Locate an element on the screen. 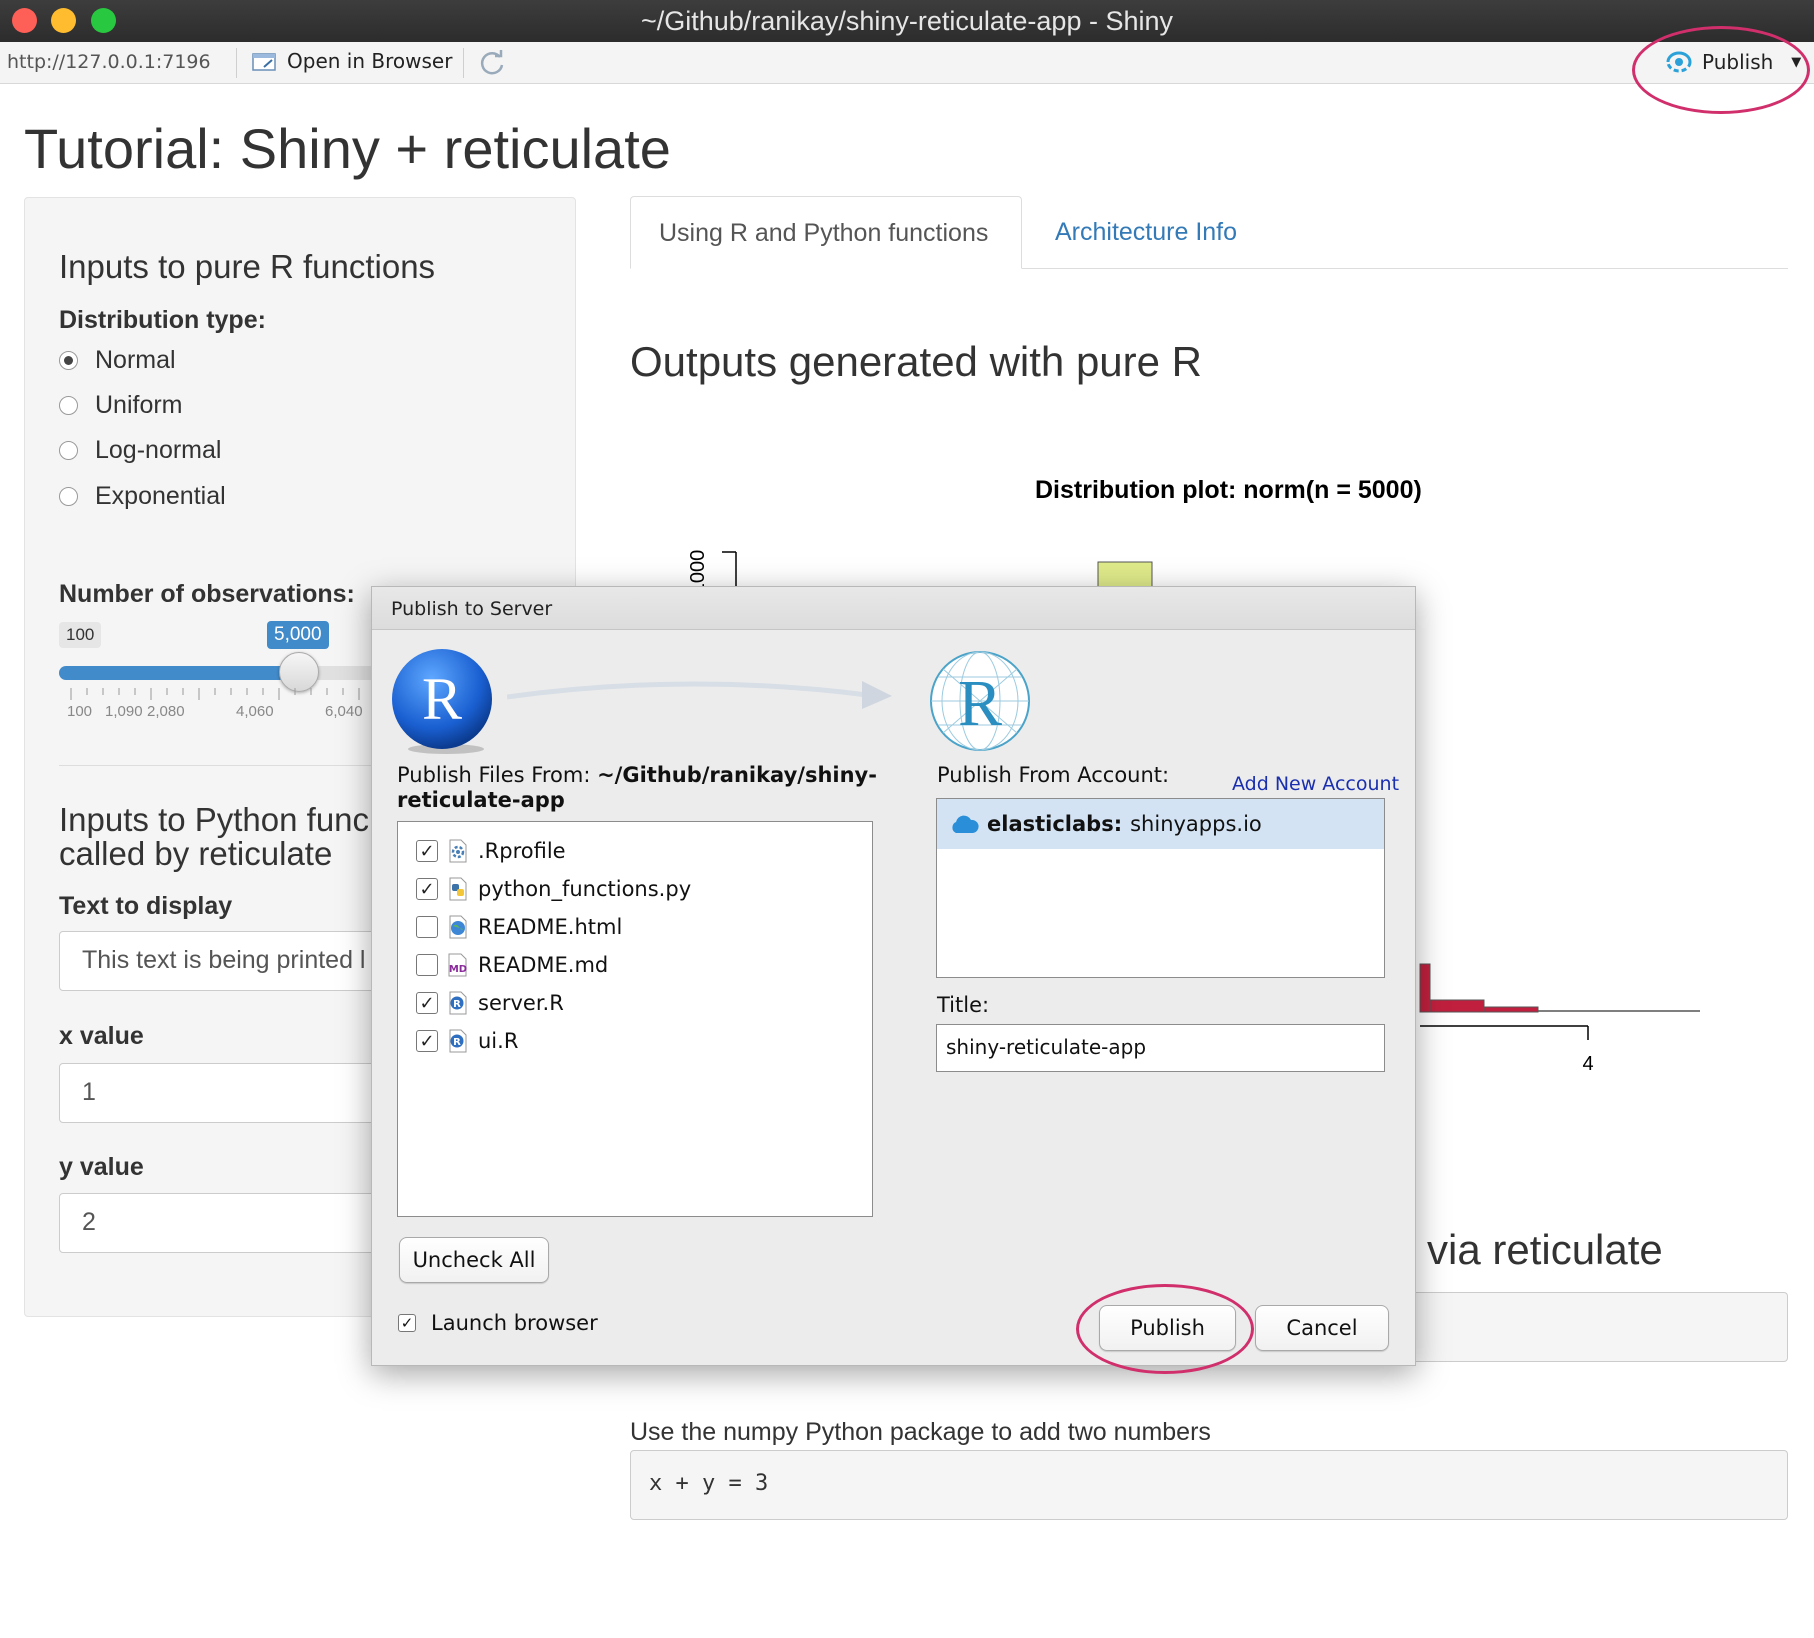  svg-text: MD is located at coordinates (458, 969).